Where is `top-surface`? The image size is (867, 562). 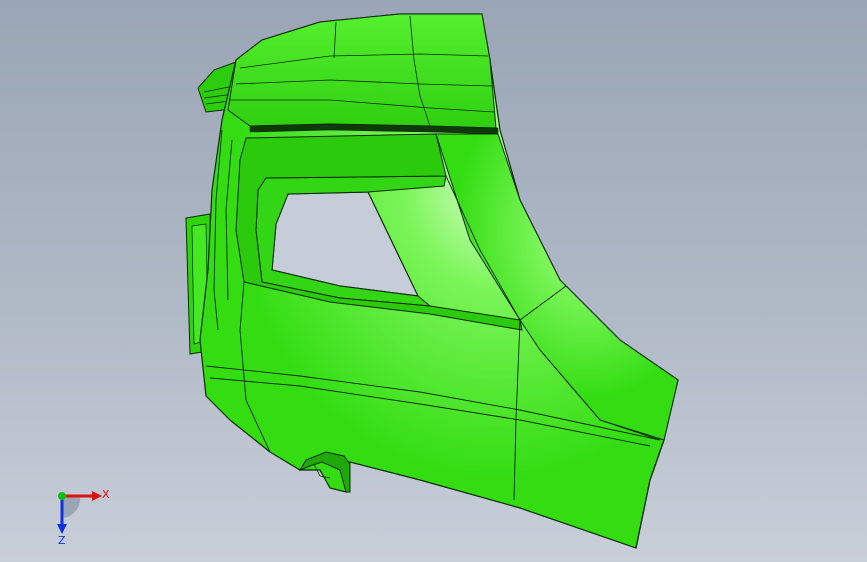 top-surface is located at coordinates (362, 71).